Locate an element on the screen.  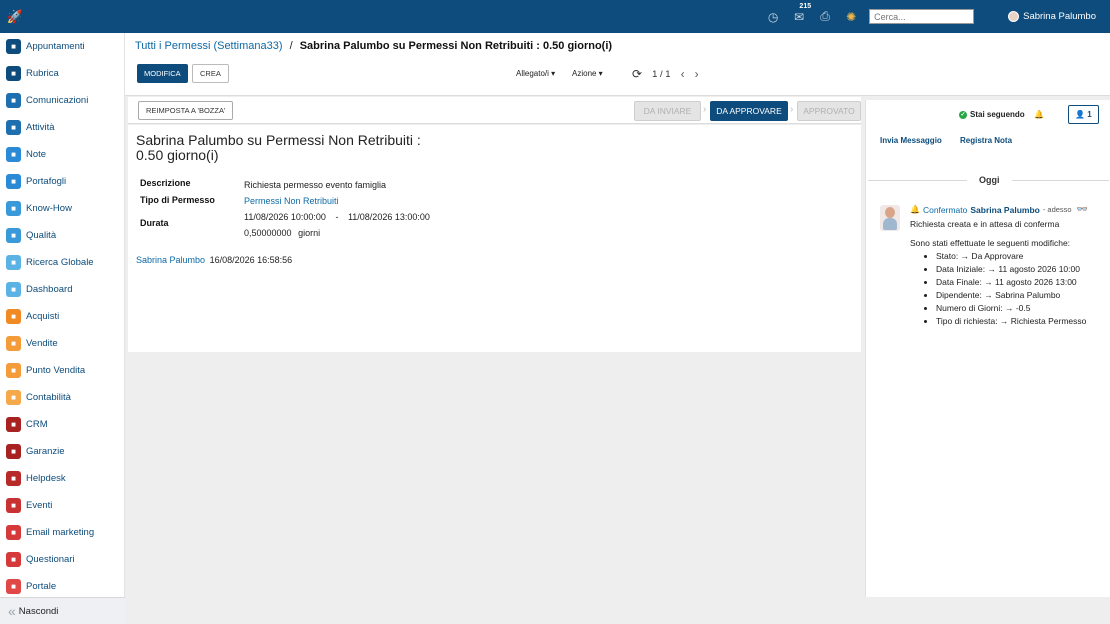
stage-approved: APPROVATO is located at coordinates (829, 111).